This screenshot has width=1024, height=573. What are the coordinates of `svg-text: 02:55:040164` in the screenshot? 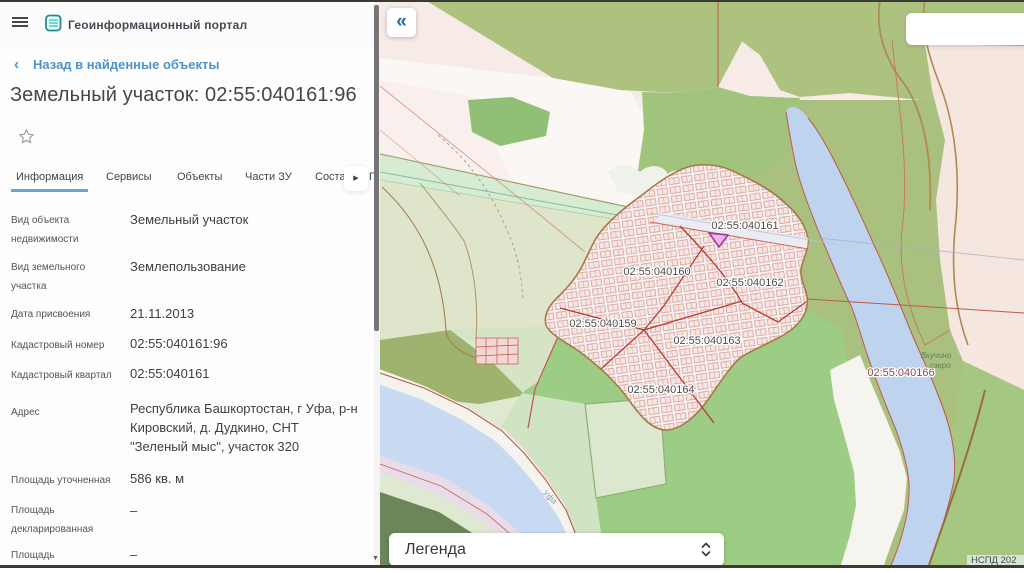 It's located at (660, 390).